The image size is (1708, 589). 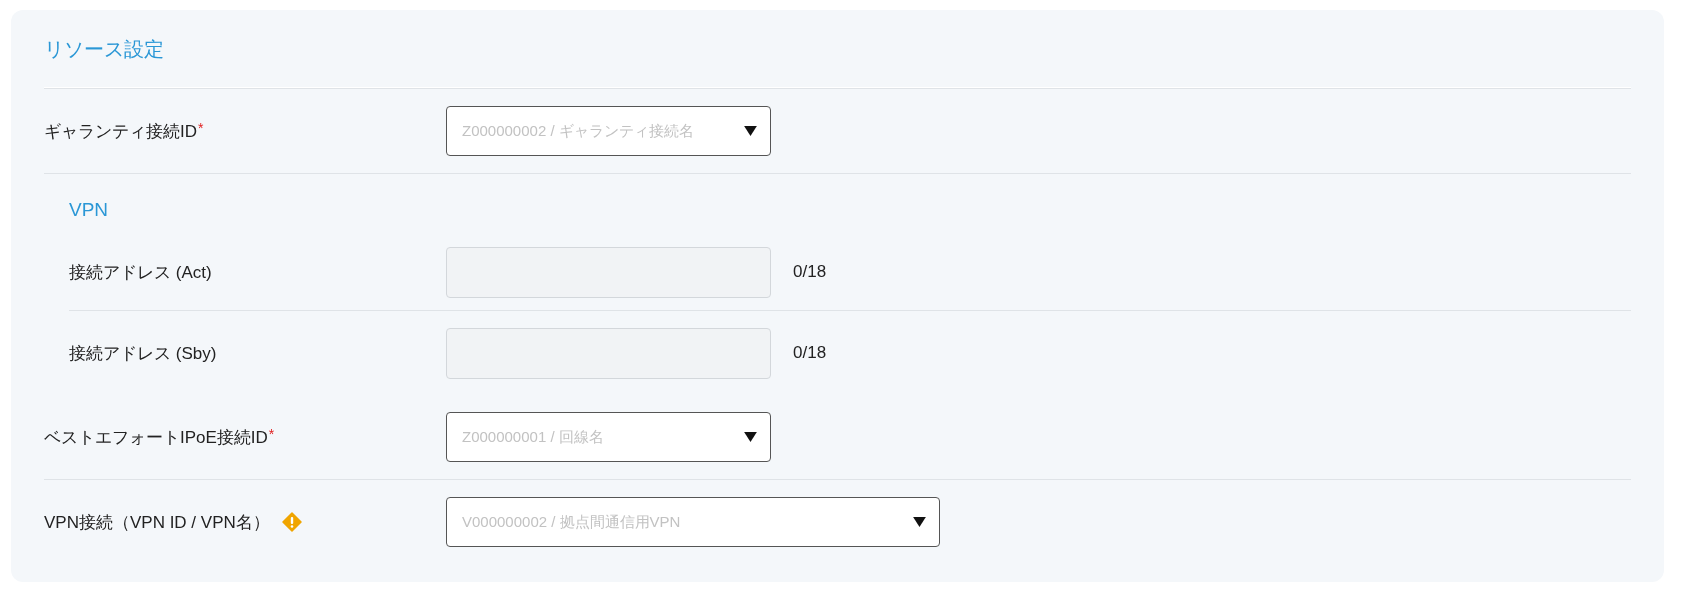 I want to click on field-label: ベストエフォートIPoE接続ID, so click(x=156, y=437).